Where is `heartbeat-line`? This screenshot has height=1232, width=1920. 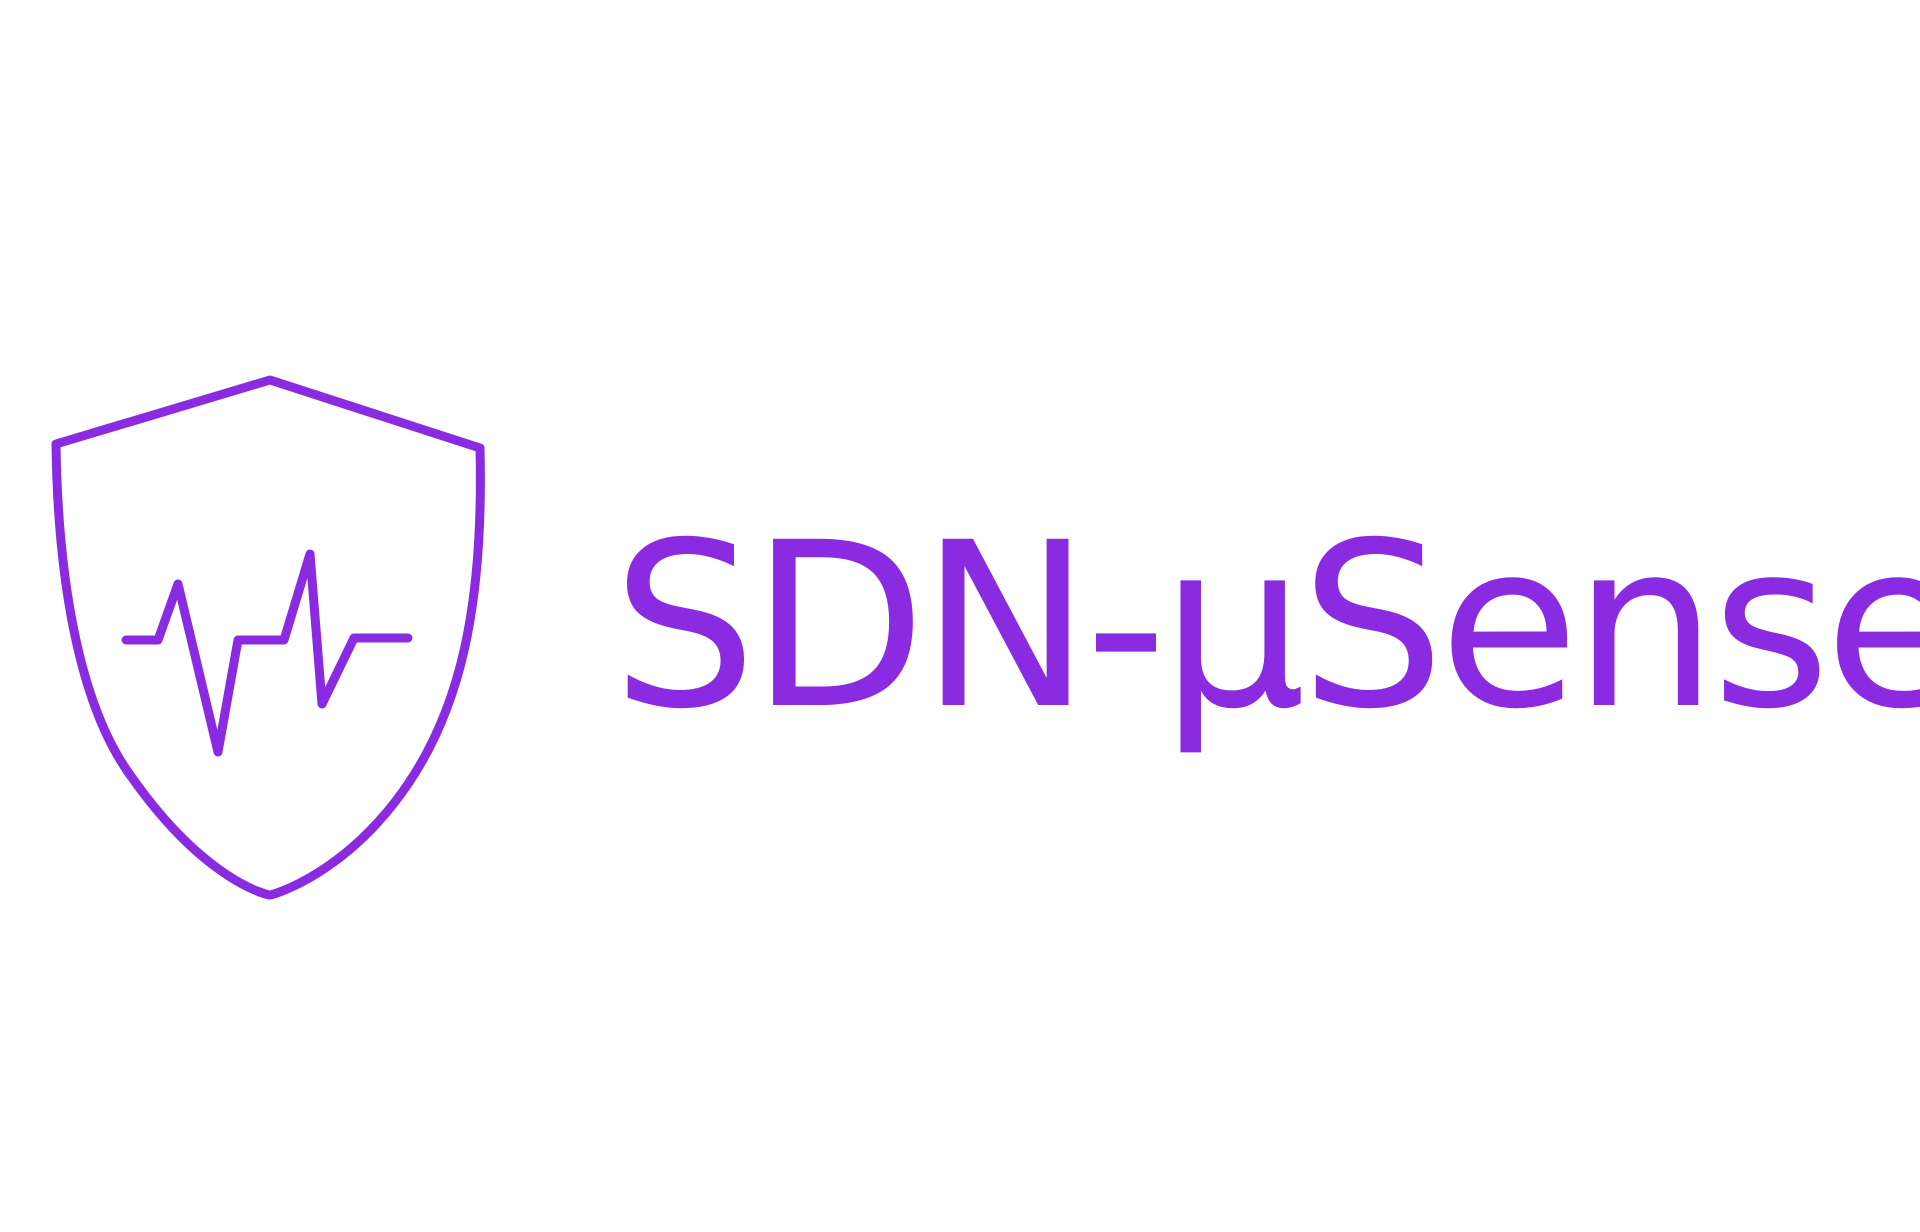
heartbeat-line is located at coordinates (267, 653).